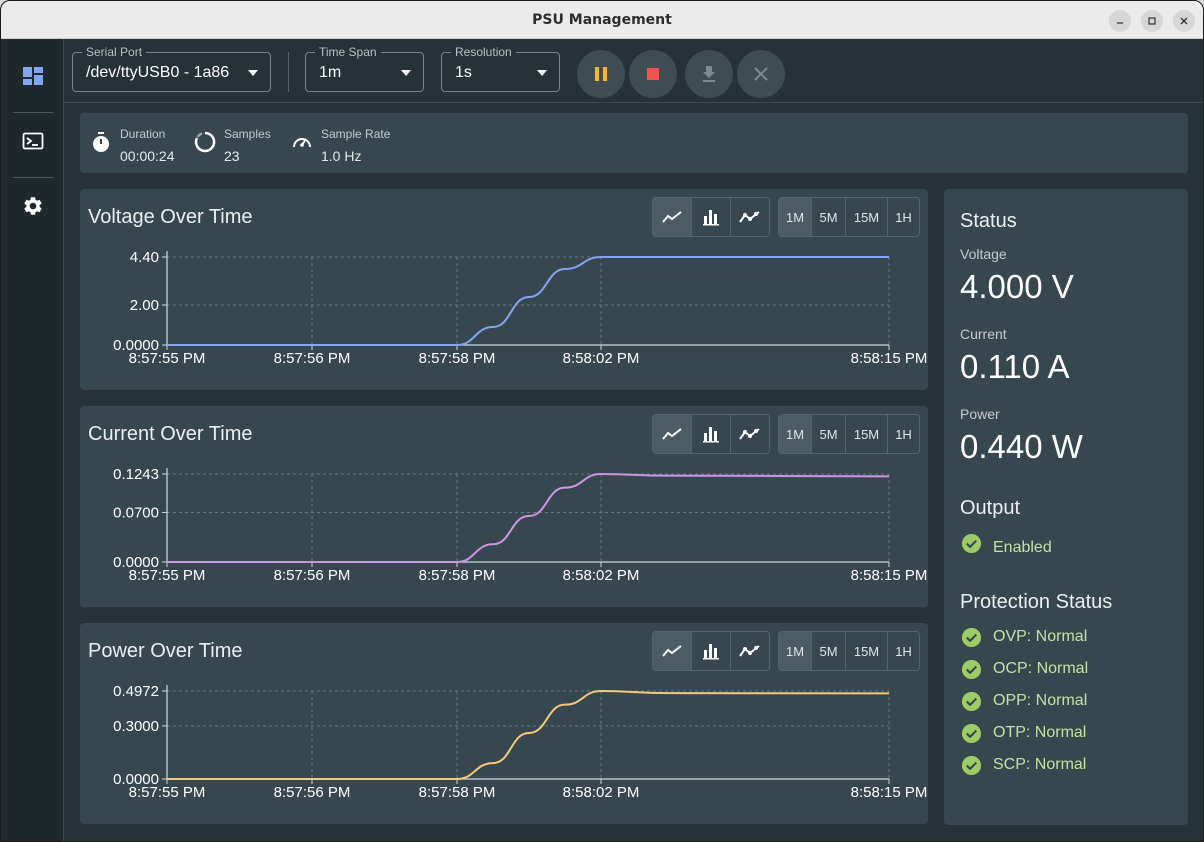  What do you see at coordinates (302, 143) in the screenshot?
I see `speedometer-icon` at bounding box center [302, 143].